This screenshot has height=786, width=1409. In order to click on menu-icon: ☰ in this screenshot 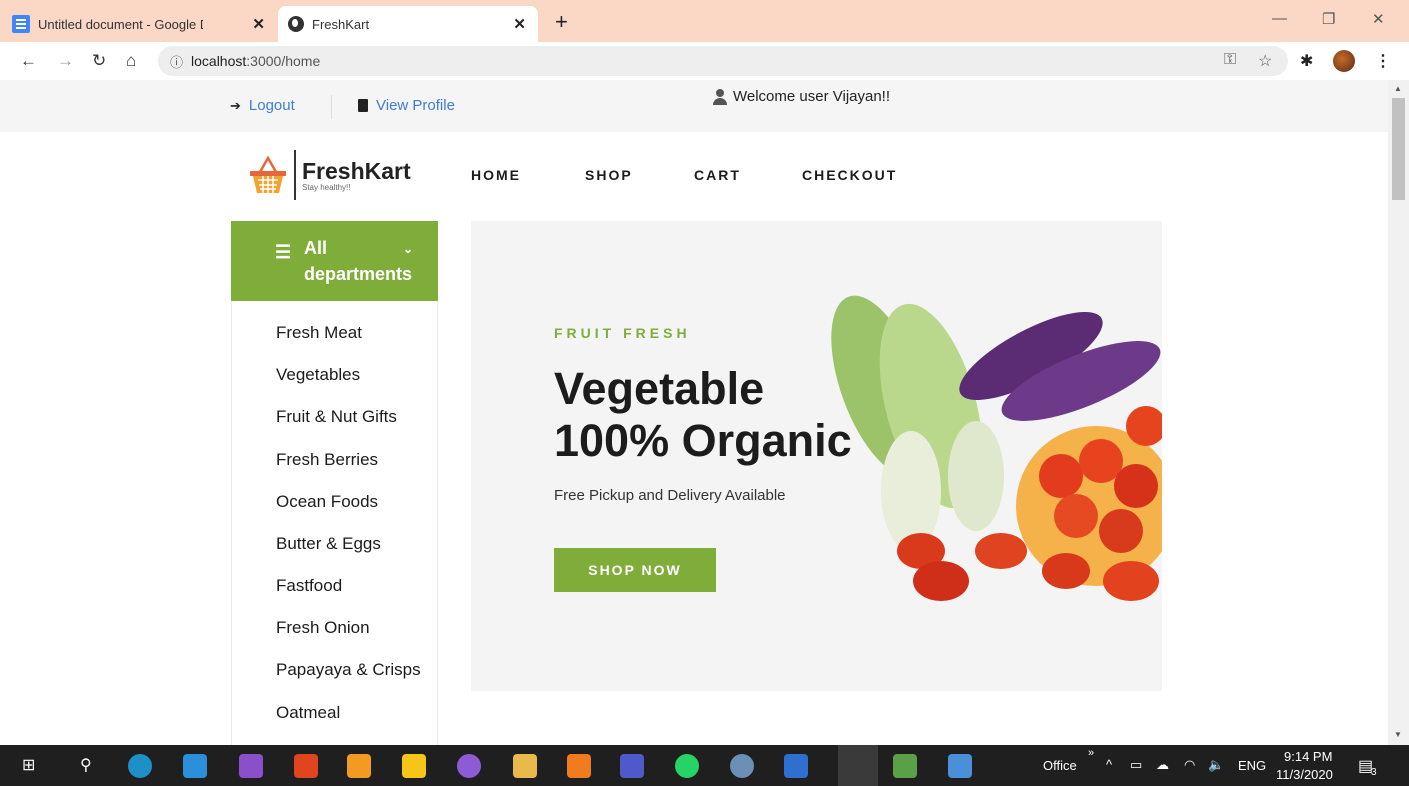, I will do `click(283, 252)`.